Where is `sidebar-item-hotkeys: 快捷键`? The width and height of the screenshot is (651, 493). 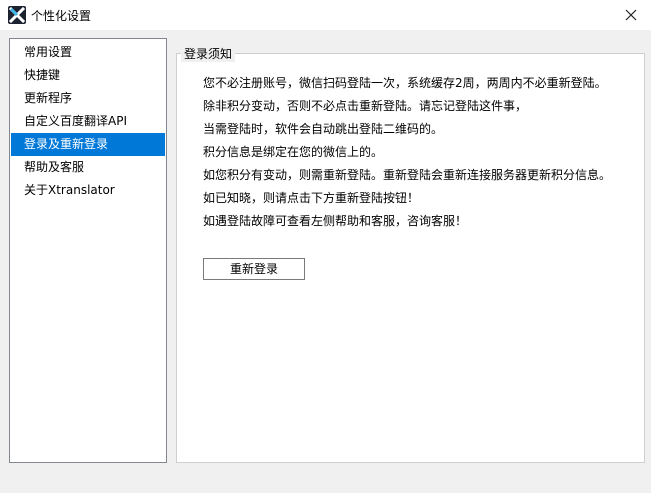 sidebar-item-hotkeys: 快捷键 is located at coordinates (88, 75).